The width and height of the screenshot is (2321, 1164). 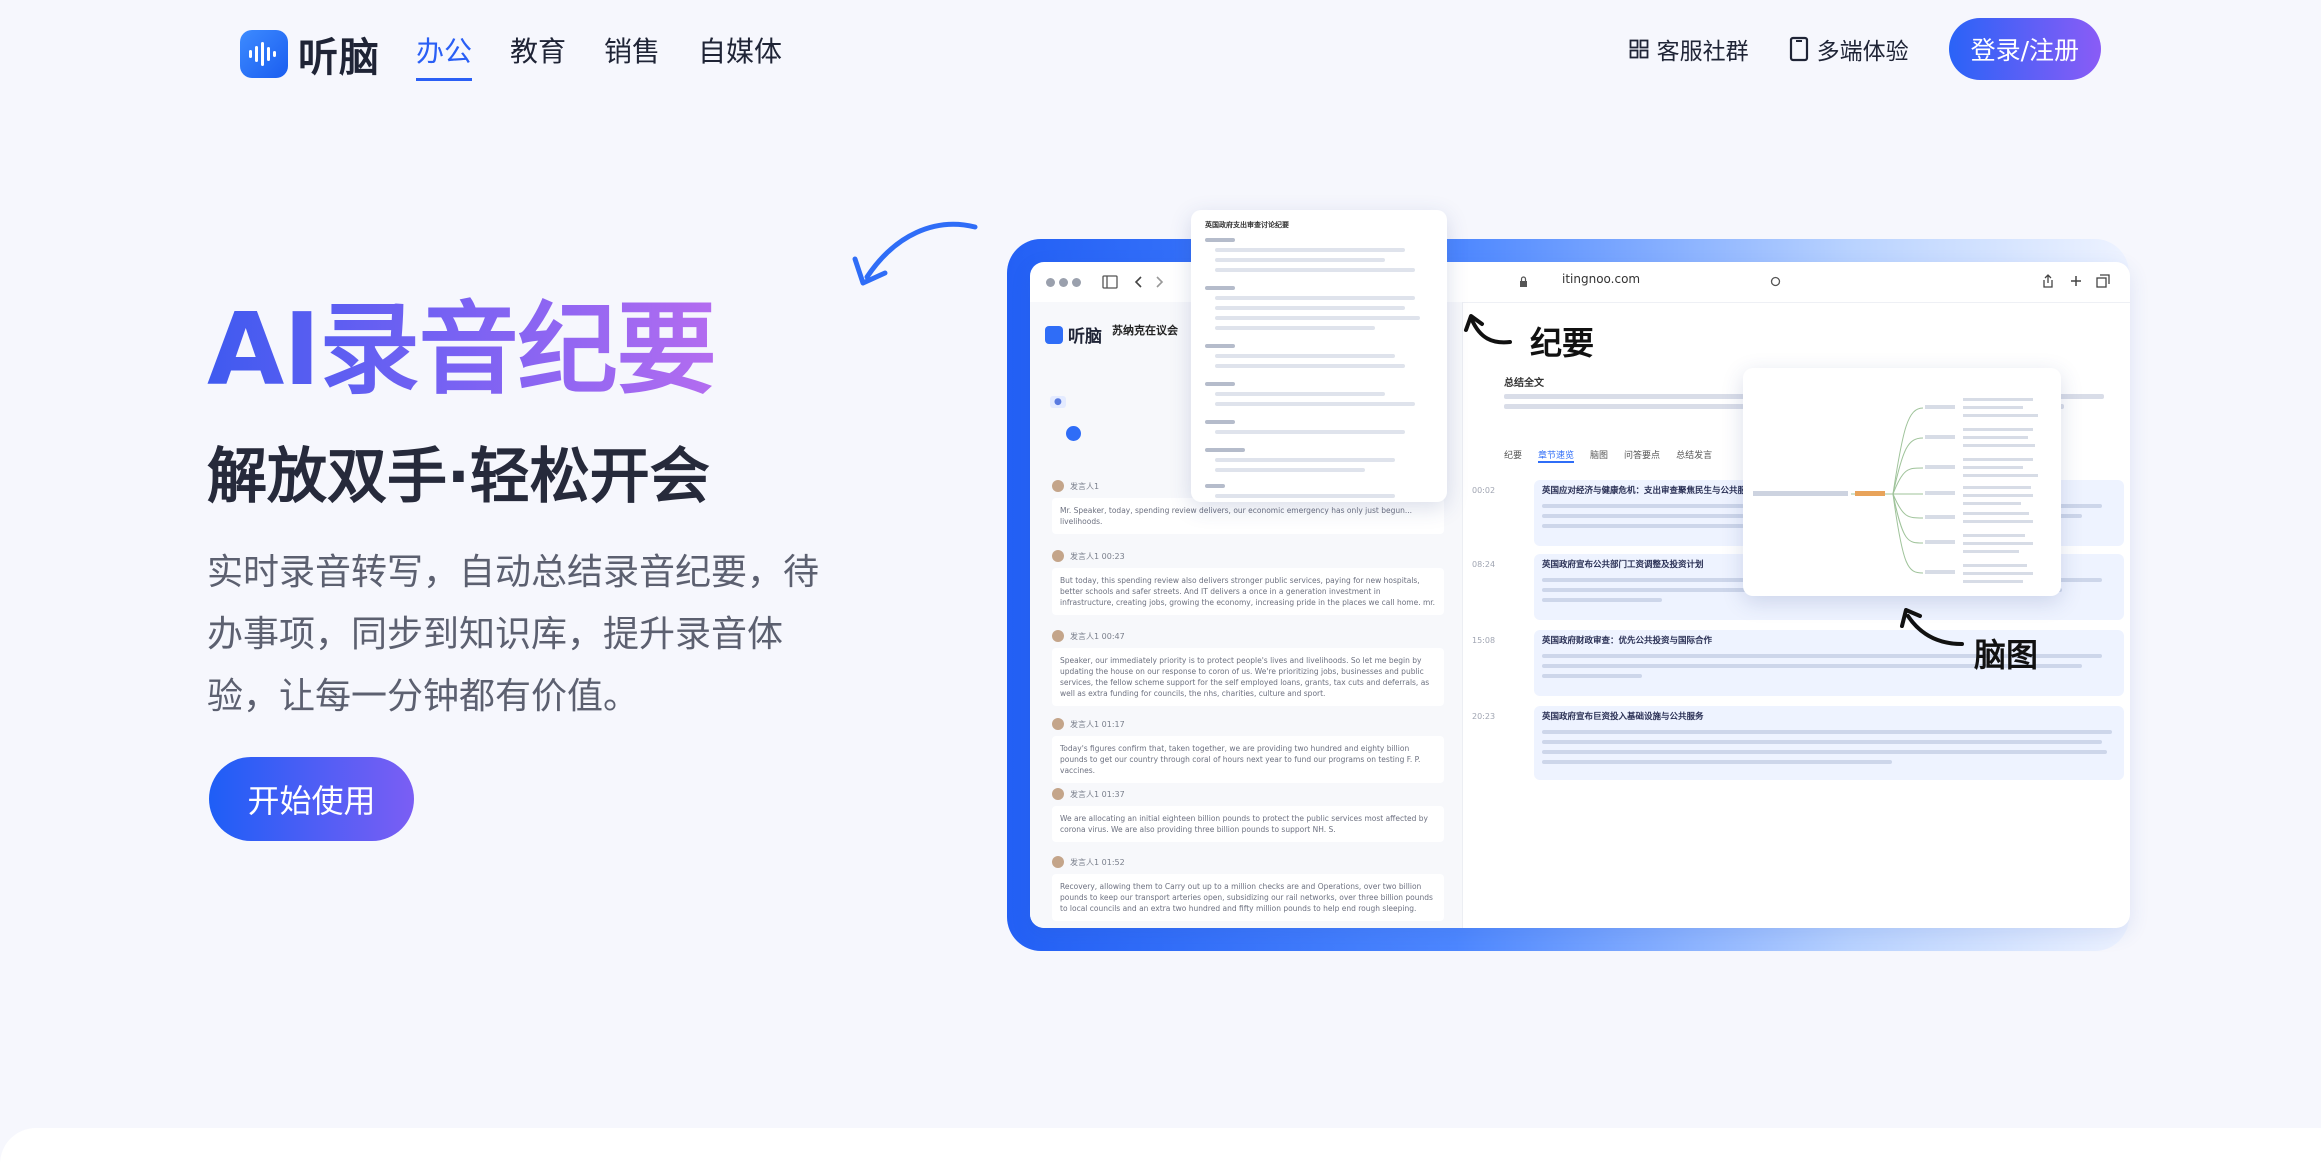 What do you see at coordinates (1484, 490) in the screenshot?
I see `chapter-time: 00:02` at bounding box center [1484, 490].